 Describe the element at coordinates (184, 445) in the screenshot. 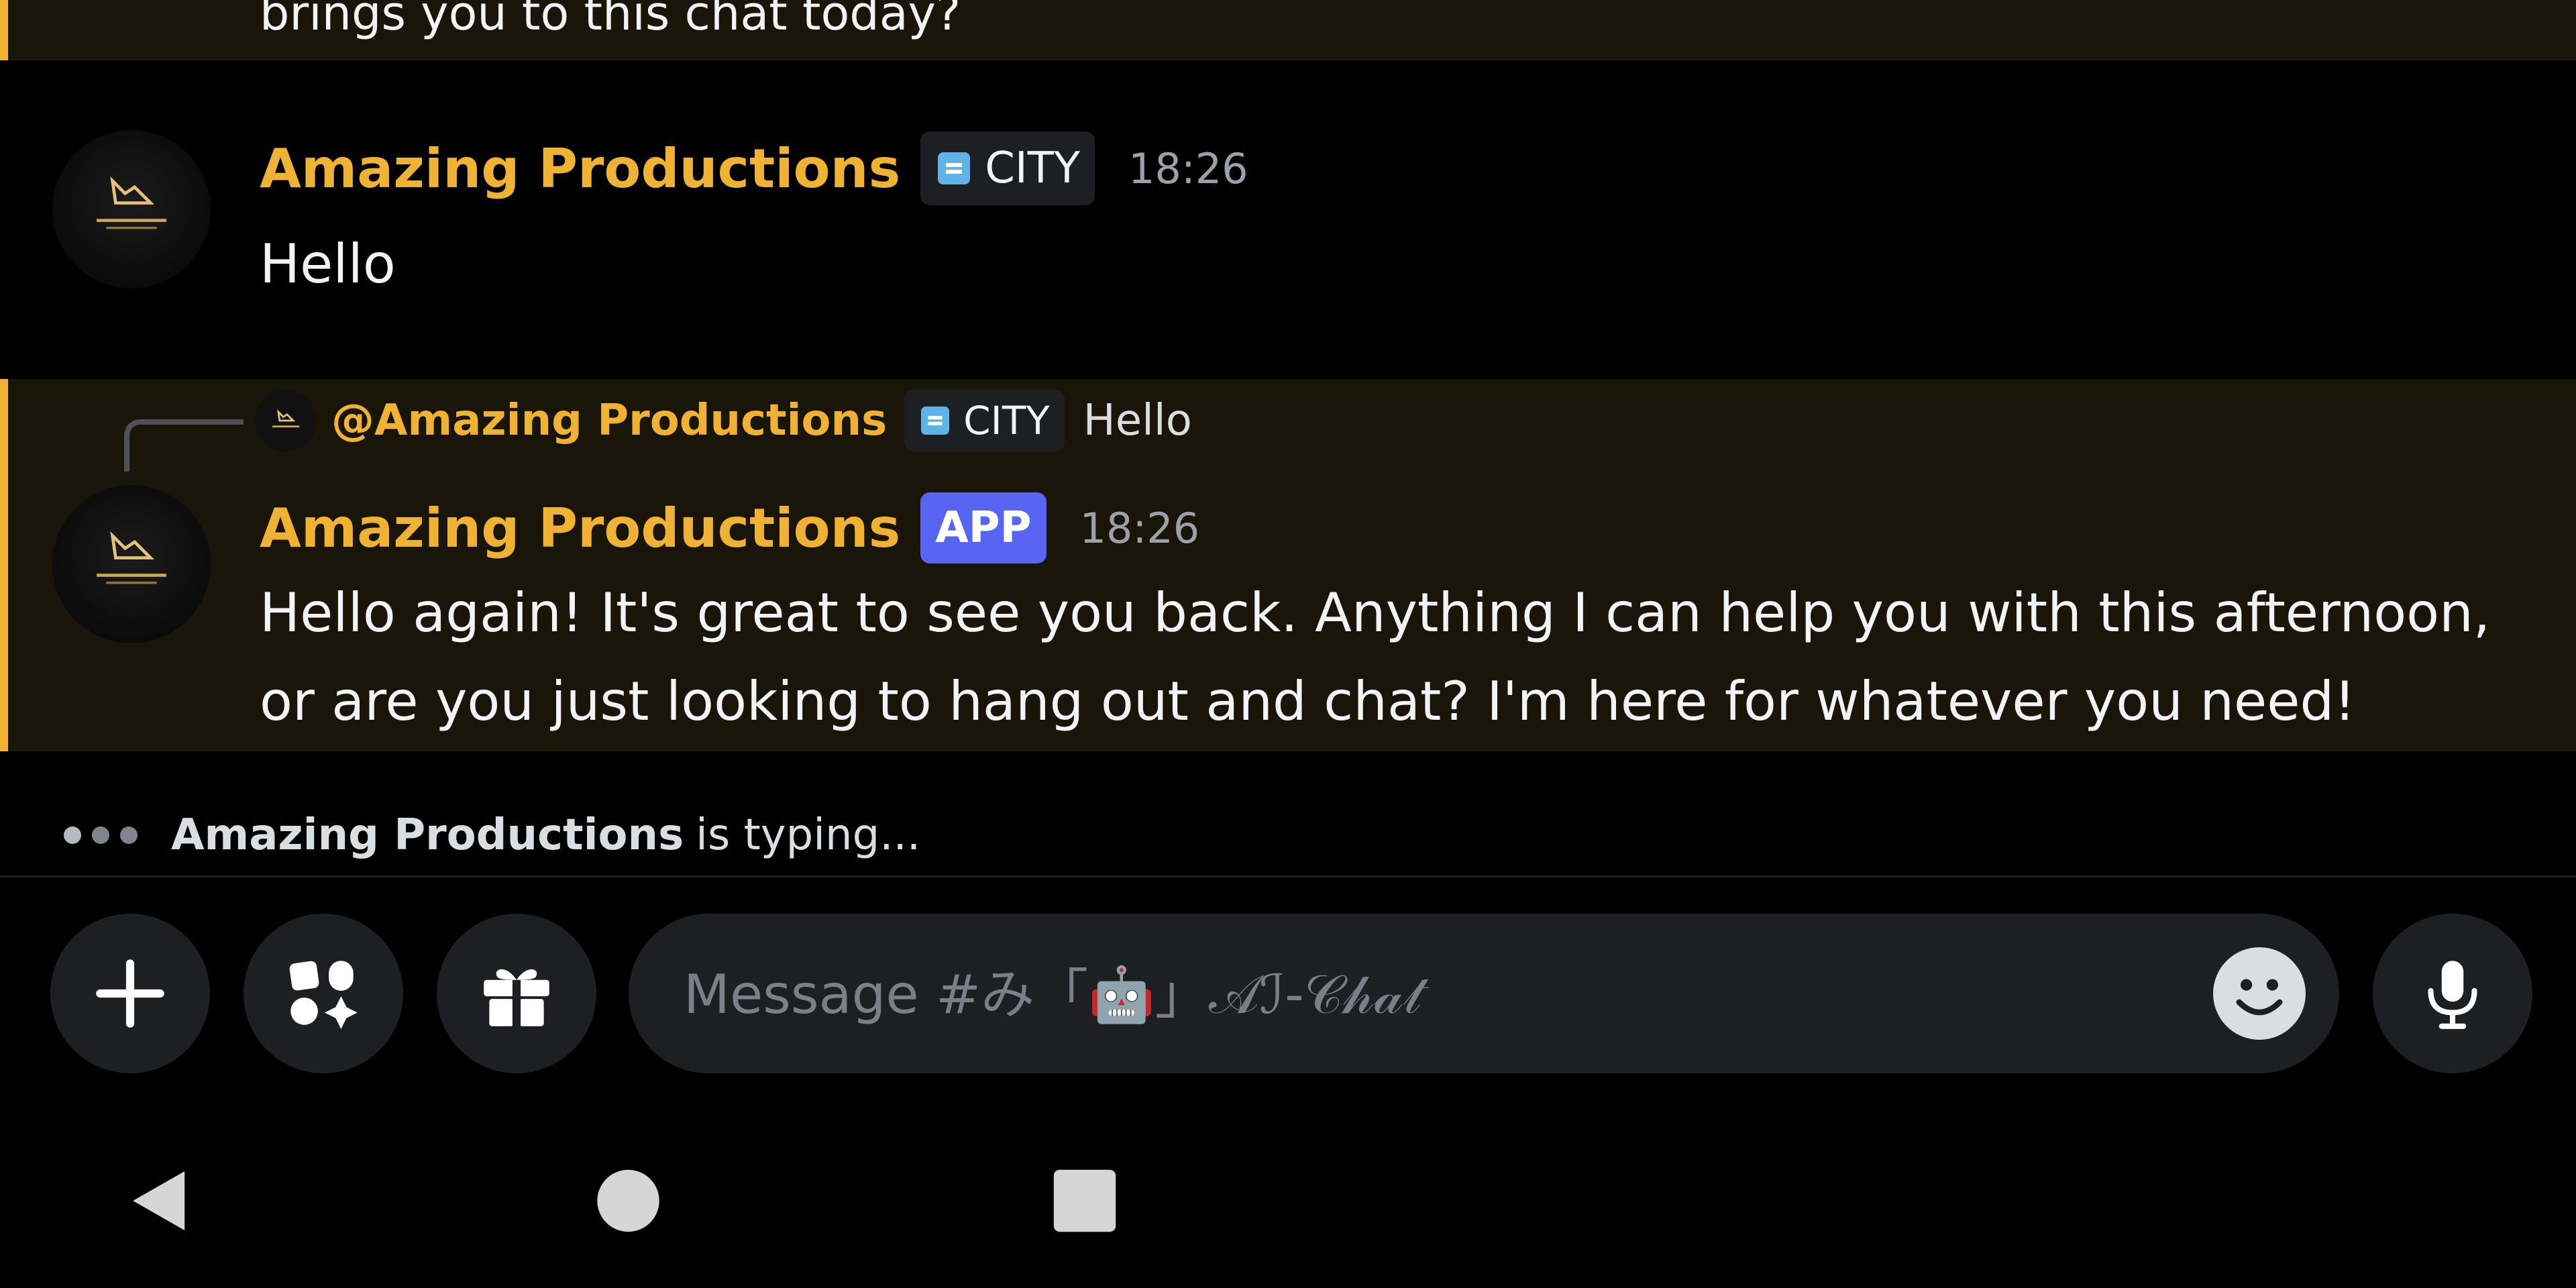

I see `reply-spine` at that location.